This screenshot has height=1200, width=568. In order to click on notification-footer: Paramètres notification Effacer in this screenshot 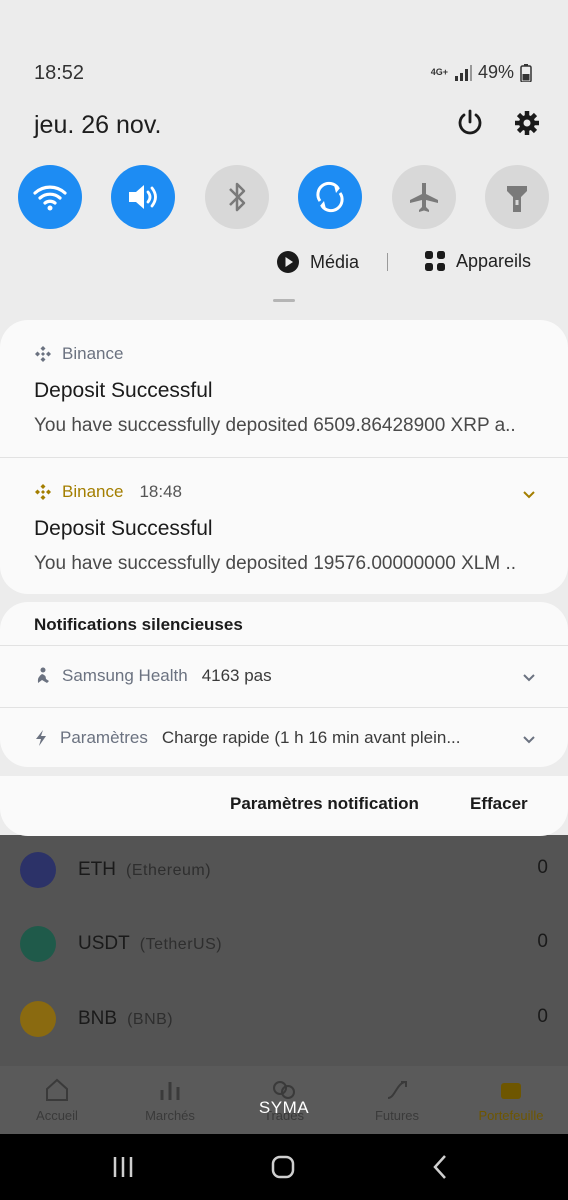, I will do `click(284, 806)`.